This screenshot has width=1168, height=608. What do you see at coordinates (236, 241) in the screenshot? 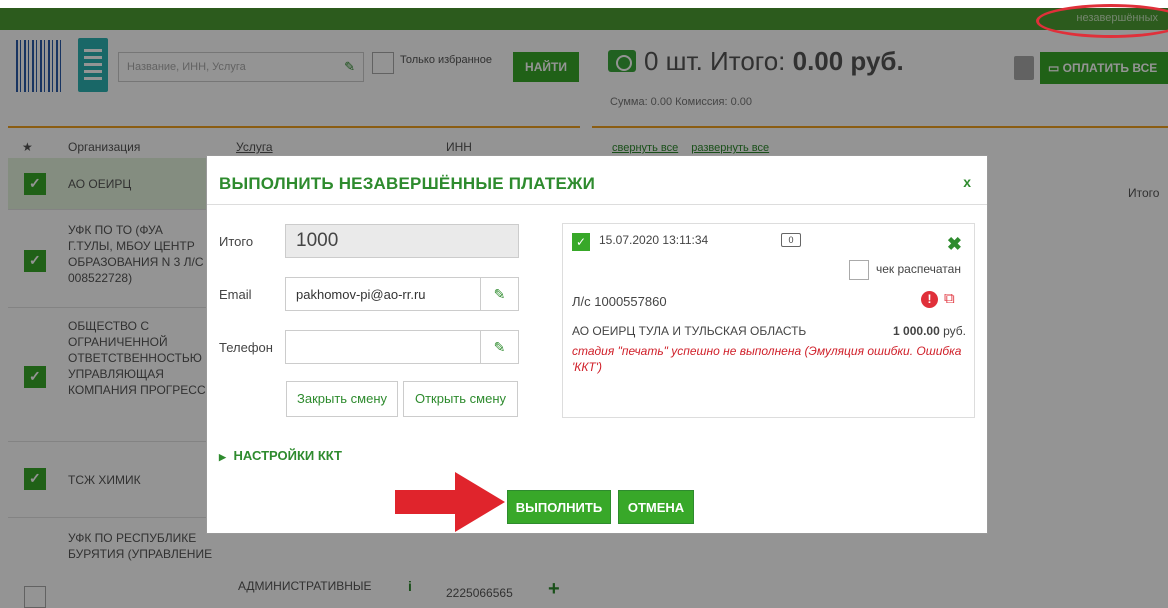
I see `total-label: Итого` at bounding box center [236, 241].